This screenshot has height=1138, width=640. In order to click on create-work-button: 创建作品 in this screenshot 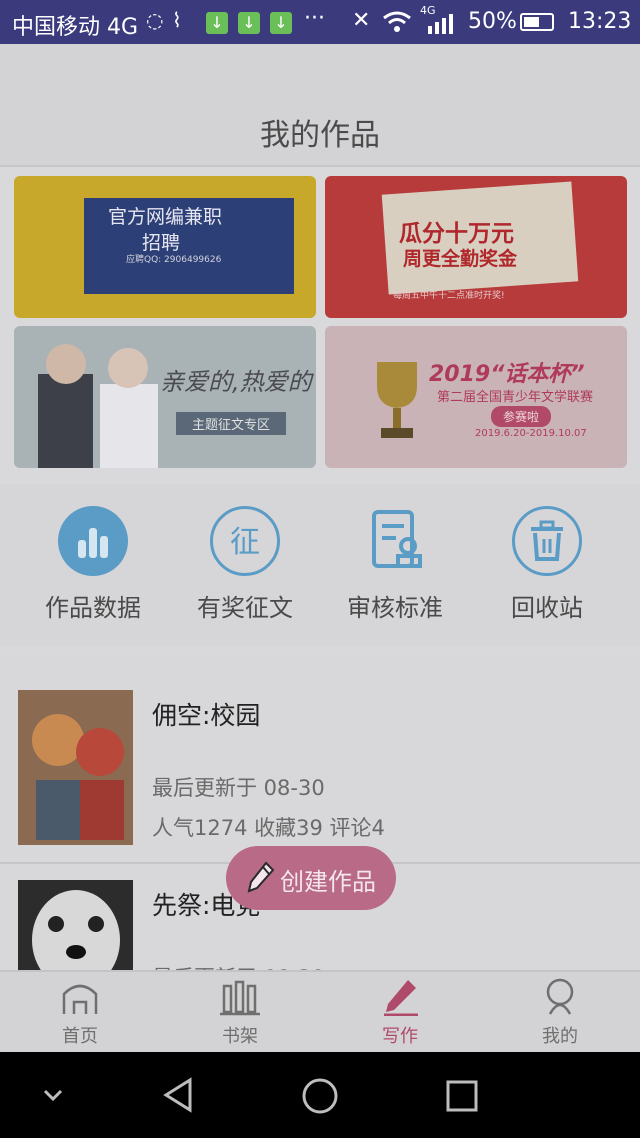, I will do `click(311, 878)`.